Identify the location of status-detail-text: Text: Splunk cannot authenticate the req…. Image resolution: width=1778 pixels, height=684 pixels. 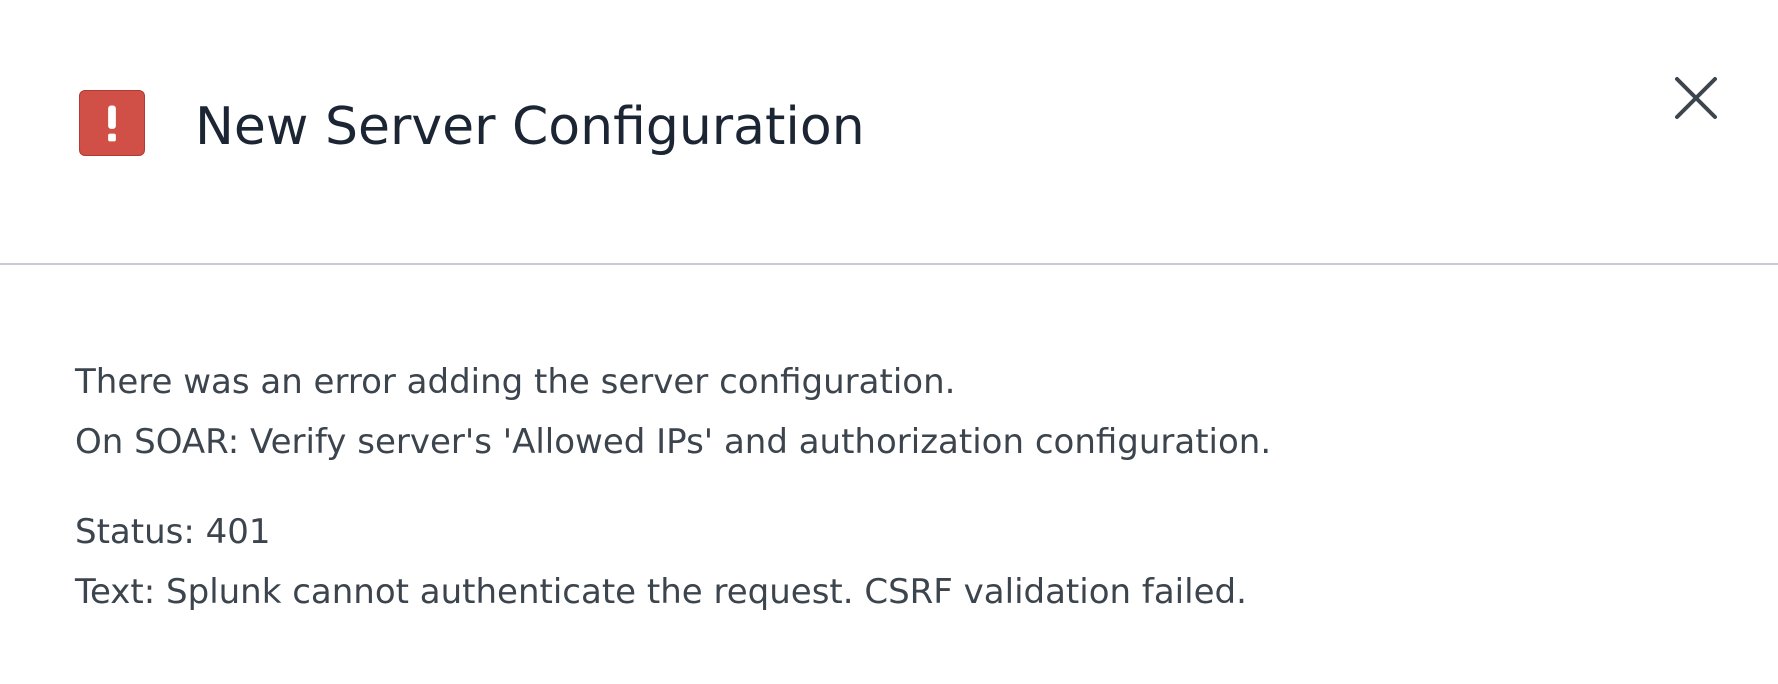
(661, 592).